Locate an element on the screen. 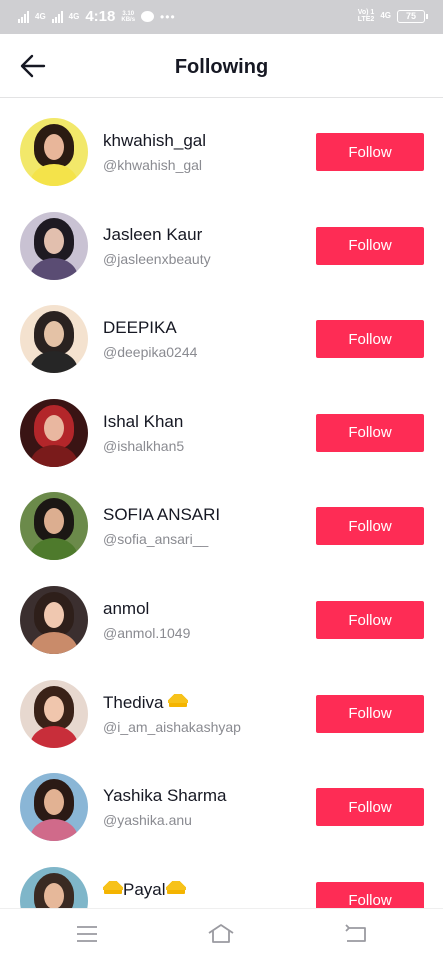 This screenshot has width=443, height=960. home-button is located at coordinates (221, 934).